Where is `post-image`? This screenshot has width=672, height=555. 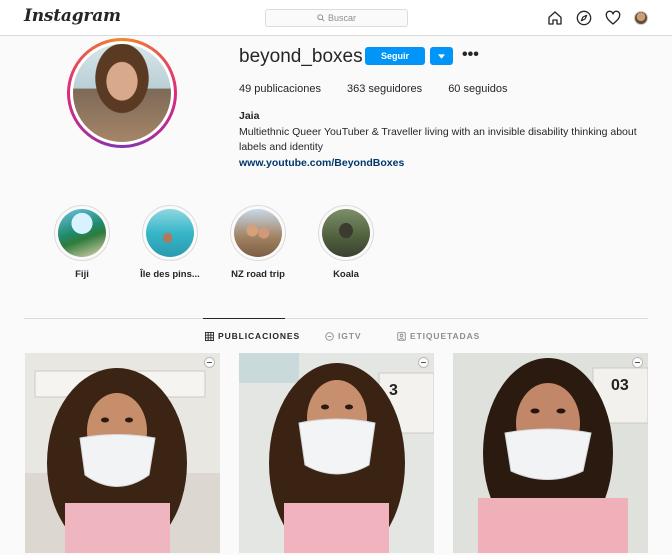 post-image is located at coordinates (122, 453).